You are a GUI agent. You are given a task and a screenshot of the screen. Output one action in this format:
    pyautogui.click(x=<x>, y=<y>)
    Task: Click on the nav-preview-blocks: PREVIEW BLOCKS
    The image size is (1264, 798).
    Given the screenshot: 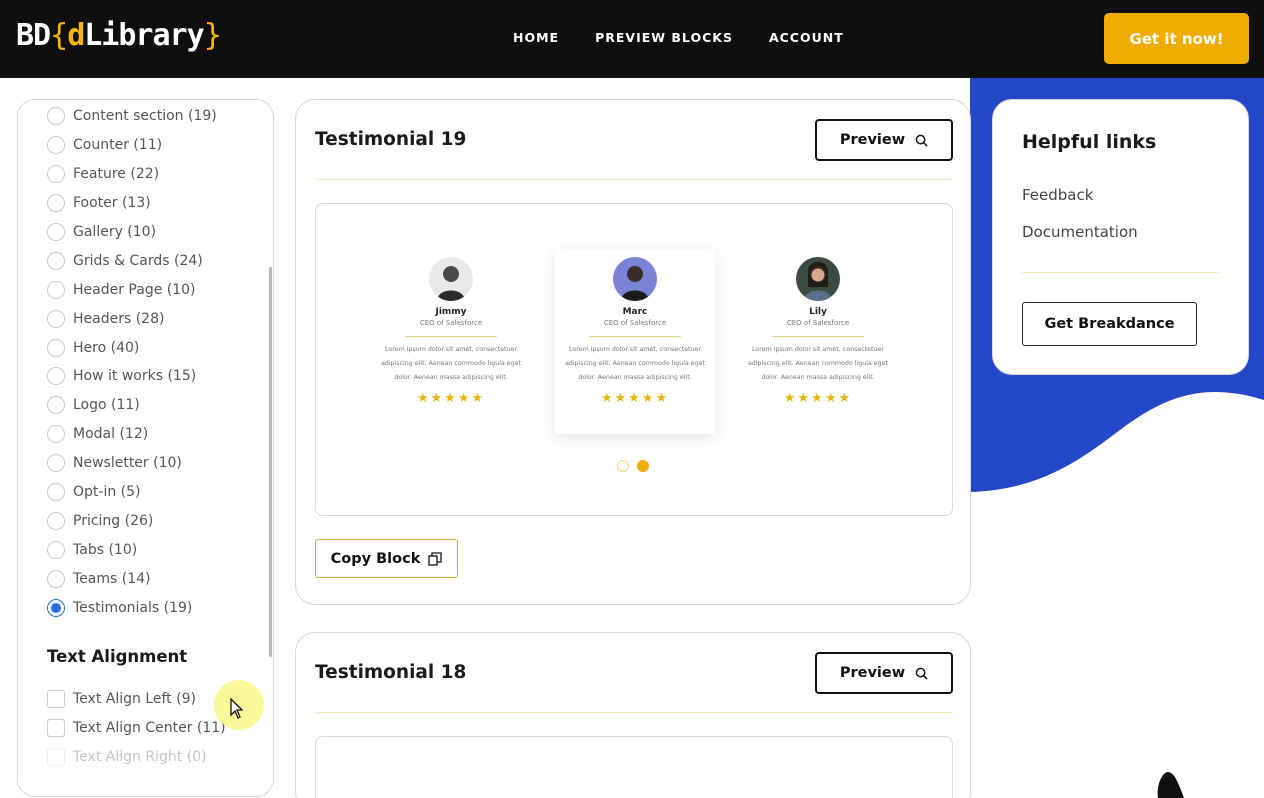 What is the action you would take?
    pyautogui.click(x=664, y=37)
    